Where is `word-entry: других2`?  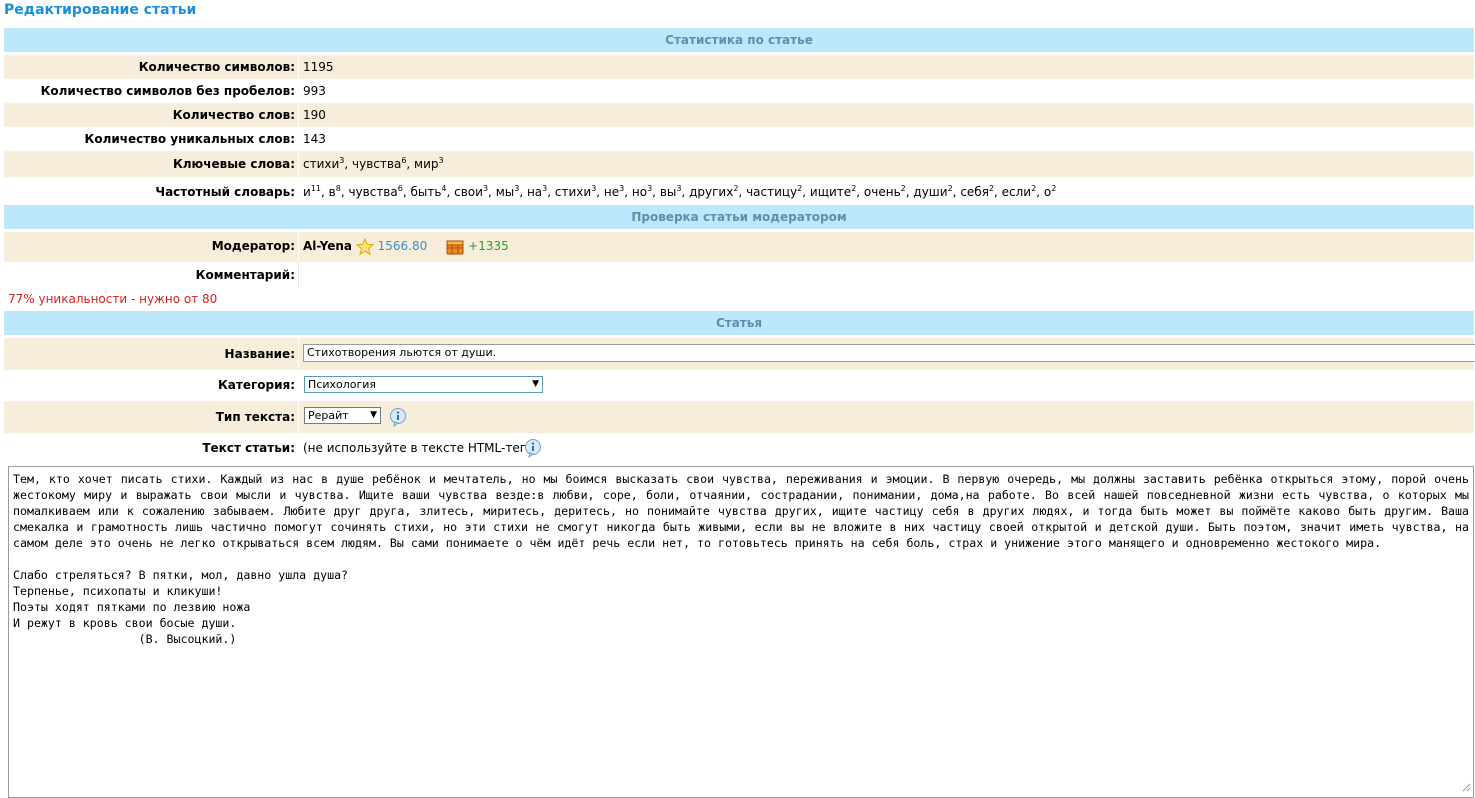 word-entry: других2 is located at coordinates (713, 192).